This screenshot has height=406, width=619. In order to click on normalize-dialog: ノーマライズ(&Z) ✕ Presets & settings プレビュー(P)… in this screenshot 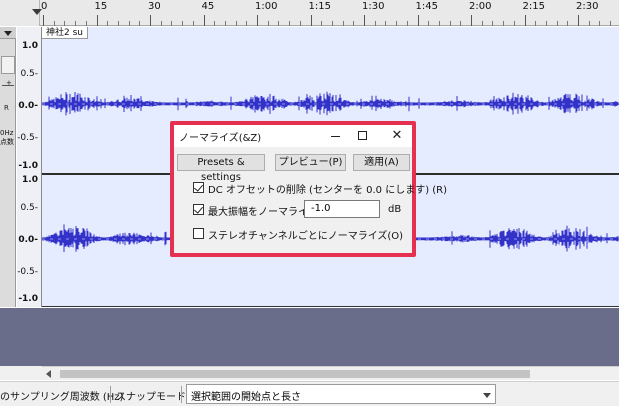, I will do `click(310, 189)`.